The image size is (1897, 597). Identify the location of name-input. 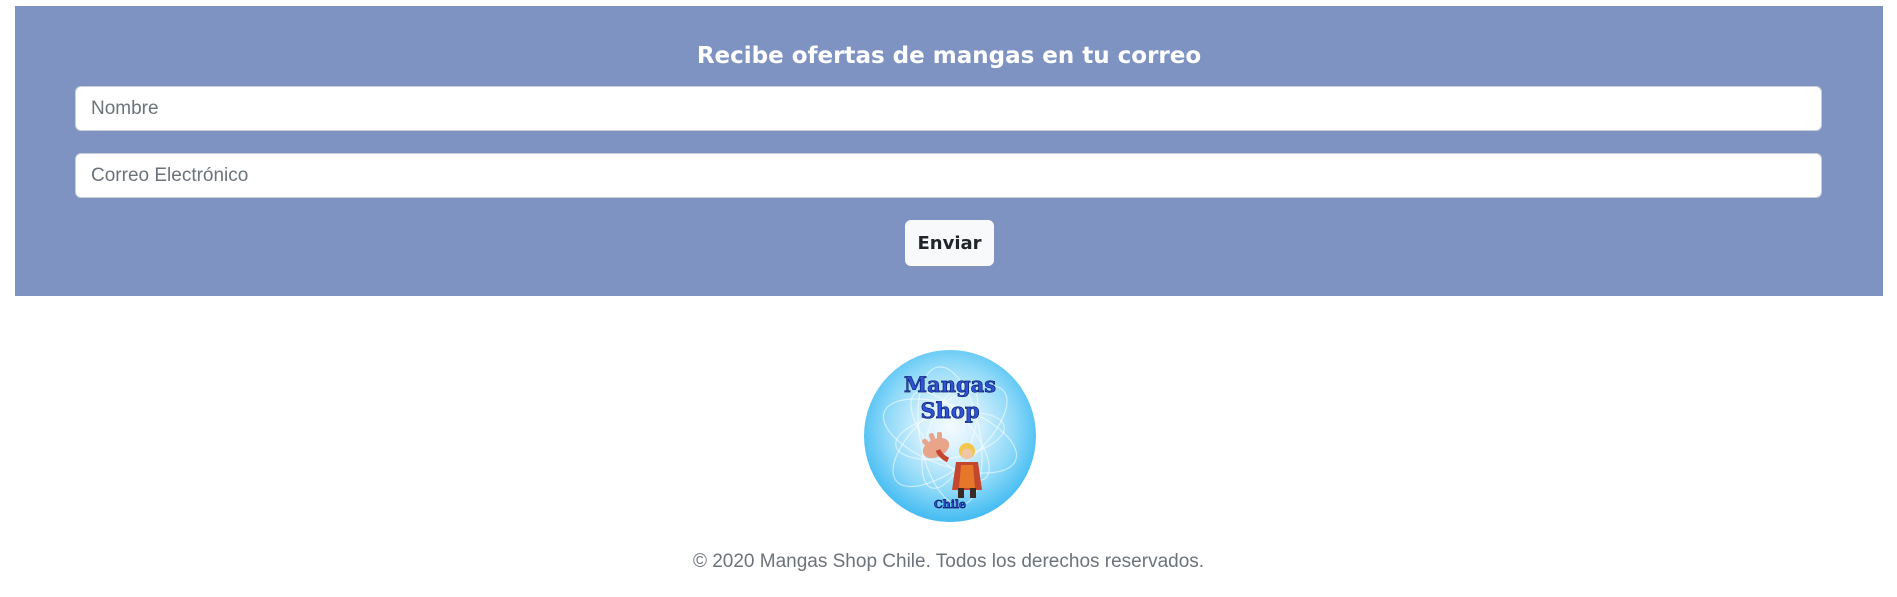
(948, 108).